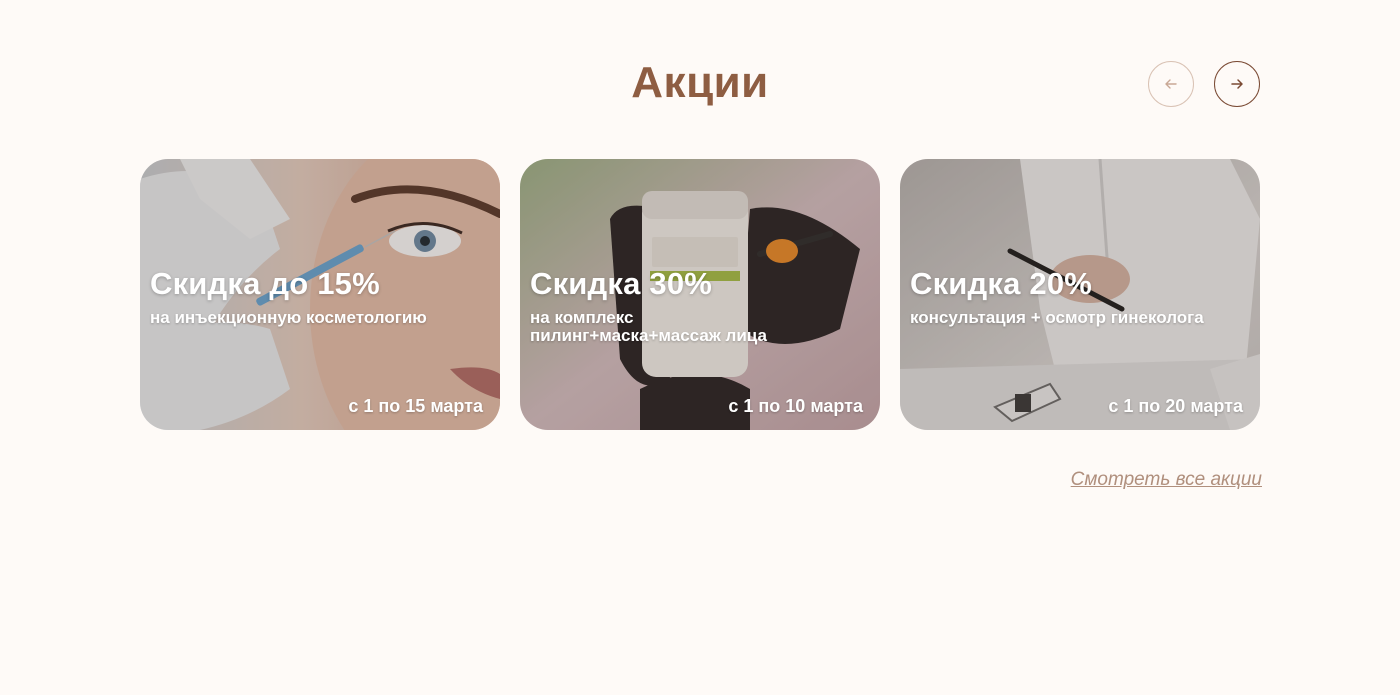 This screenshot has height=695, width=1400. Describe the element at coordinates (621, 283) in the screenshot. I see `promo-card-title: Скидка 30%` at that location.